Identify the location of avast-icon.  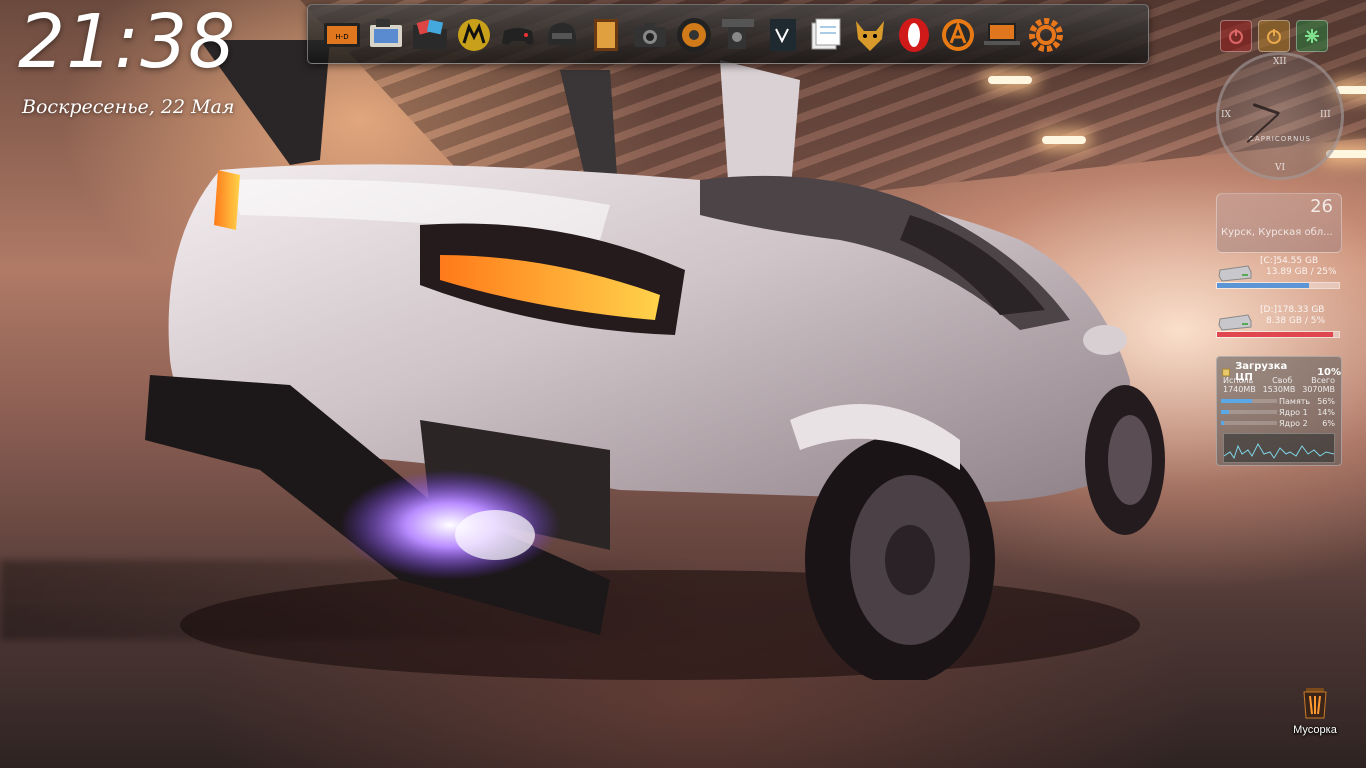
(958, 35).